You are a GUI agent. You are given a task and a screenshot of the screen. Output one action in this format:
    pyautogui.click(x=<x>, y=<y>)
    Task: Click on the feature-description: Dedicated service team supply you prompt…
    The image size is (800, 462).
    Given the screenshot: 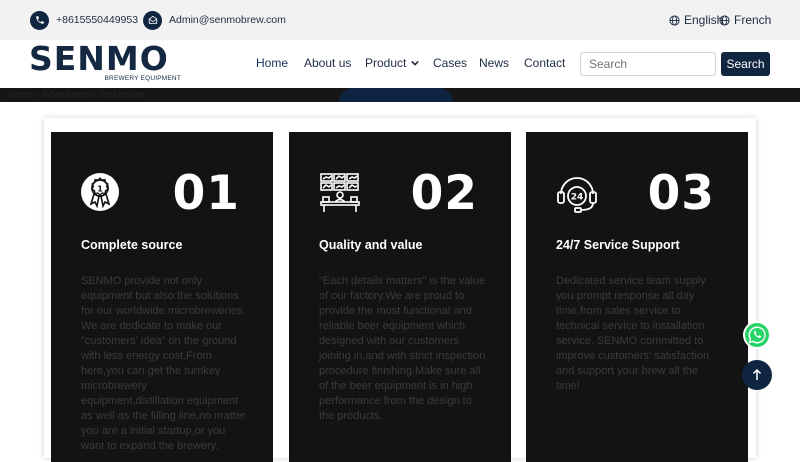 What is the action you would take?
    pyautogui.click(x=633, y=333)
    